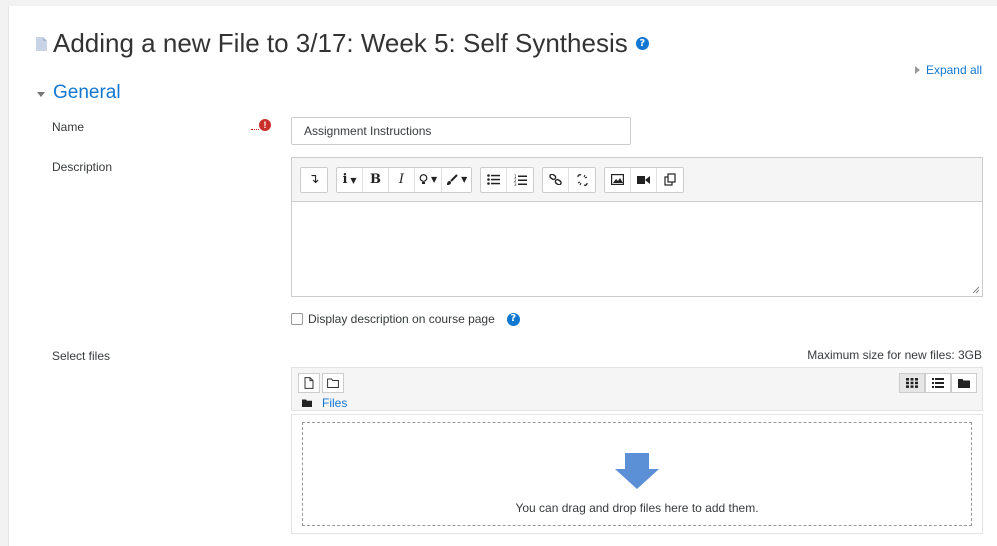  Describe the element at coordinates (68, 127) in the screenshot. I see `name-label: Name` at that location.